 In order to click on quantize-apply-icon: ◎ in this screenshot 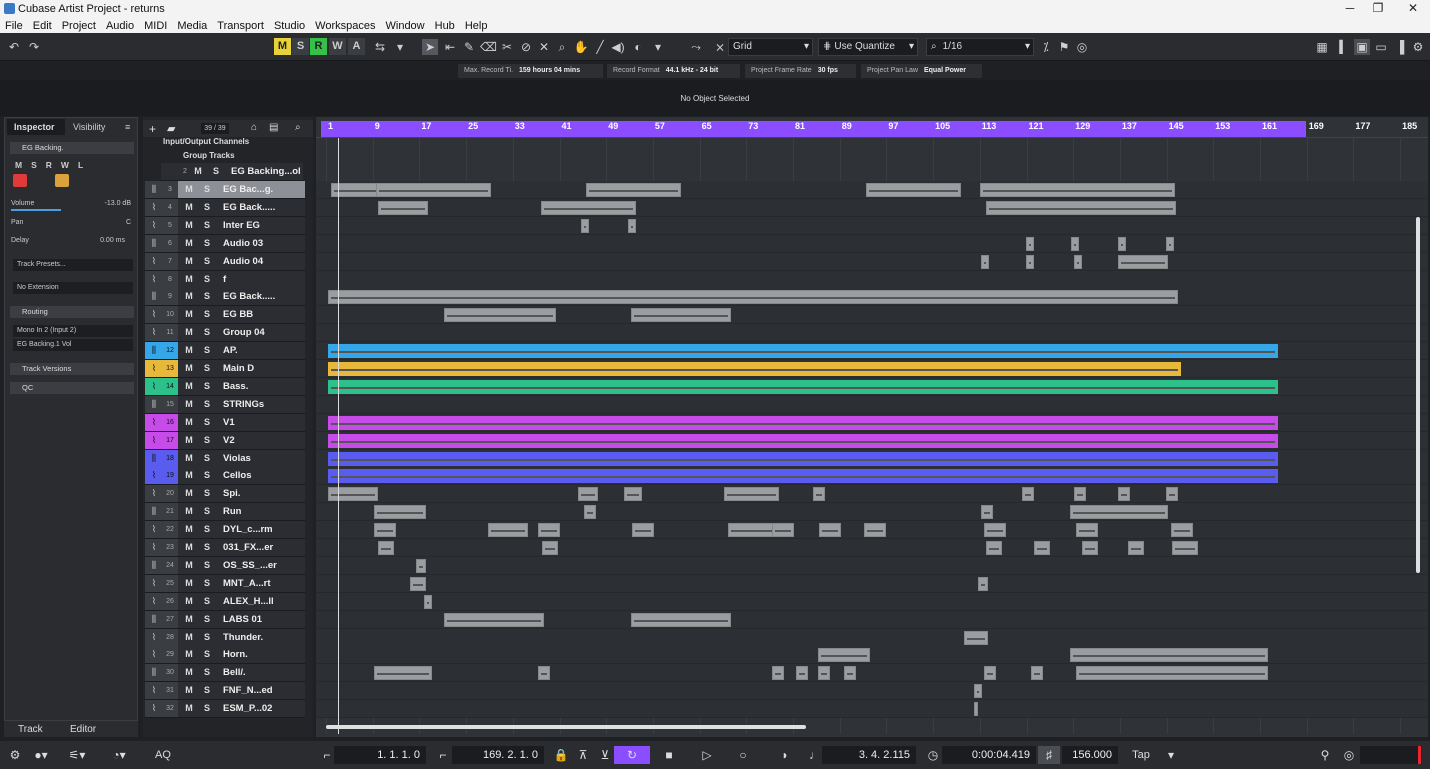, I will do `click(1082, 47)`.